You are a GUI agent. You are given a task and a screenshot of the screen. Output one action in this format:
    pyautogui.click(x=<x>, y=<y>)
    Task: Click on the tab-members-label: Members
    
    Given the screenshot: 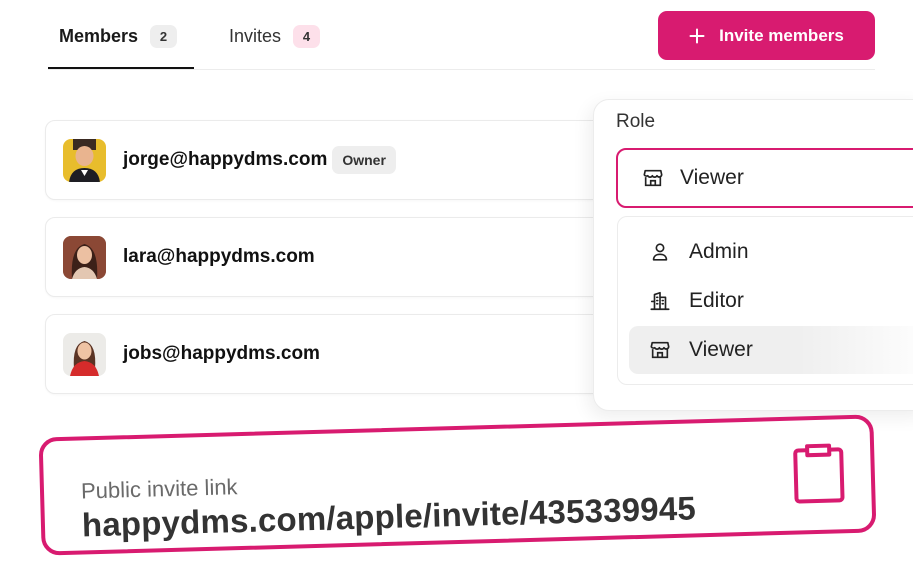 What is the action you would take?
    pyautogui.click(x=99, y=35)
    